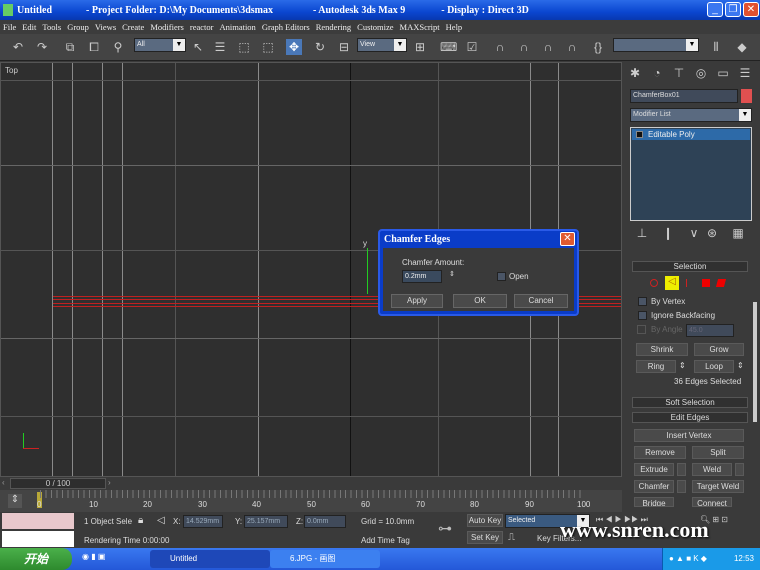 The width and height of the screenshot is (760, 570). What do you see at coordinates (320, 47) in the screenshot?
I see `rotate-icon: ↻` at bounding box center [320, 47].